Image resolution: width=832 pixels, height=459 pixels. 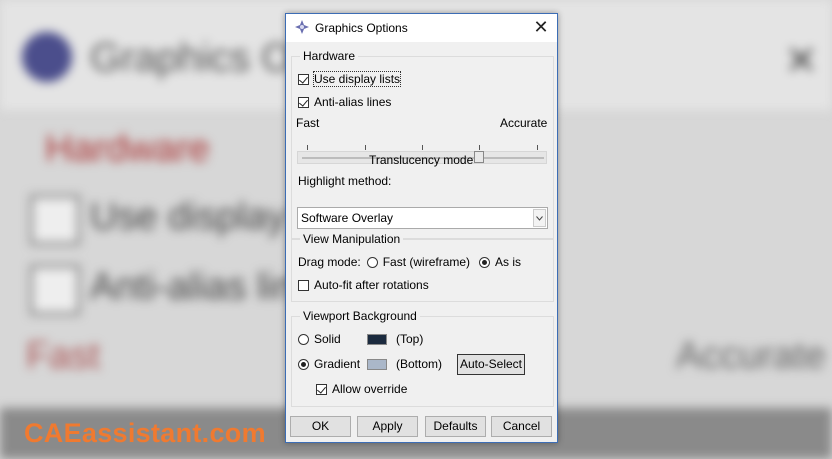 I want to click on anti-alias-lines-label: Anti-alias lines, so click(x=353, y=102).